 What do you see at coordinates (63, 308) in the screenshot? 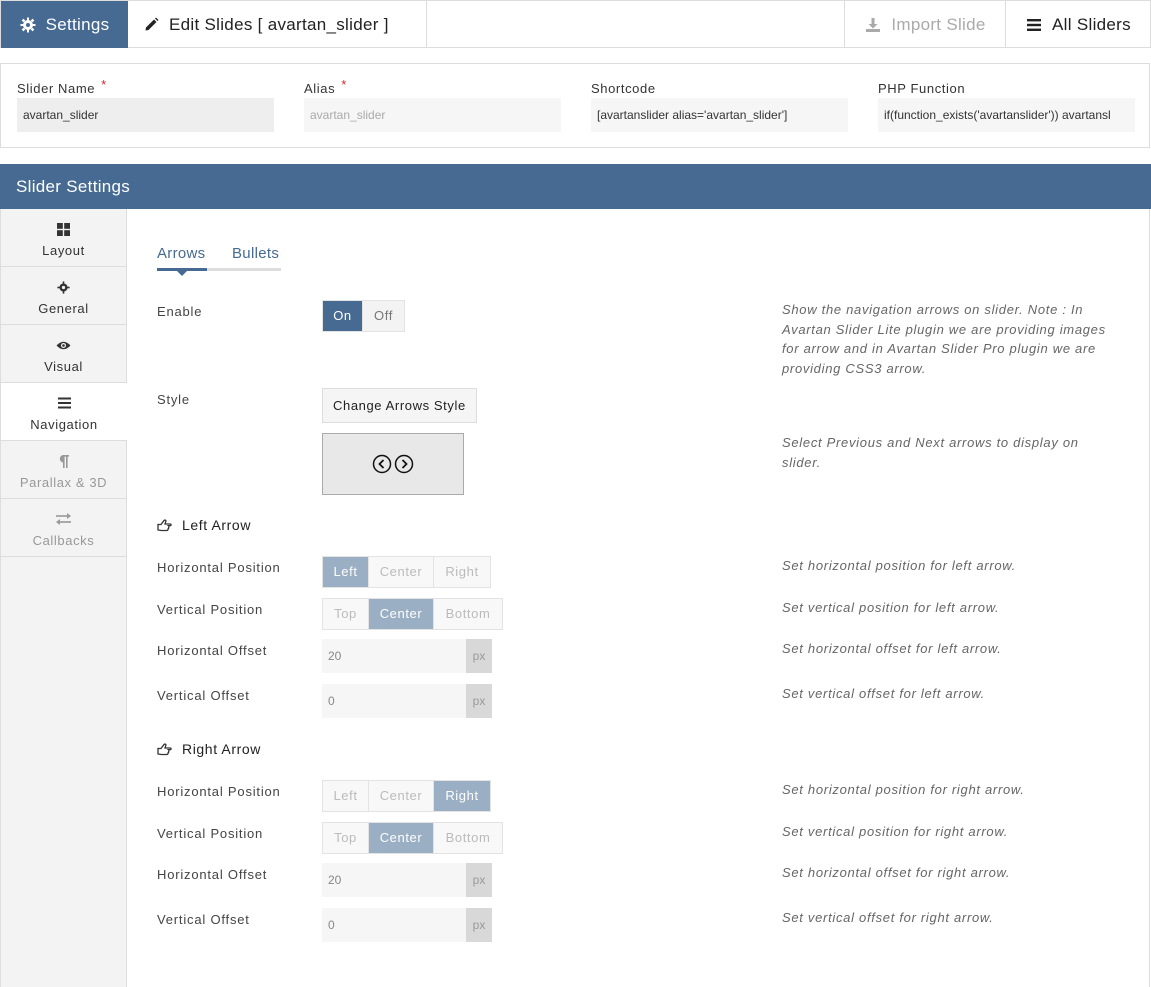
I see `sidebar-item-label: General` at bounding box center [63, 308].